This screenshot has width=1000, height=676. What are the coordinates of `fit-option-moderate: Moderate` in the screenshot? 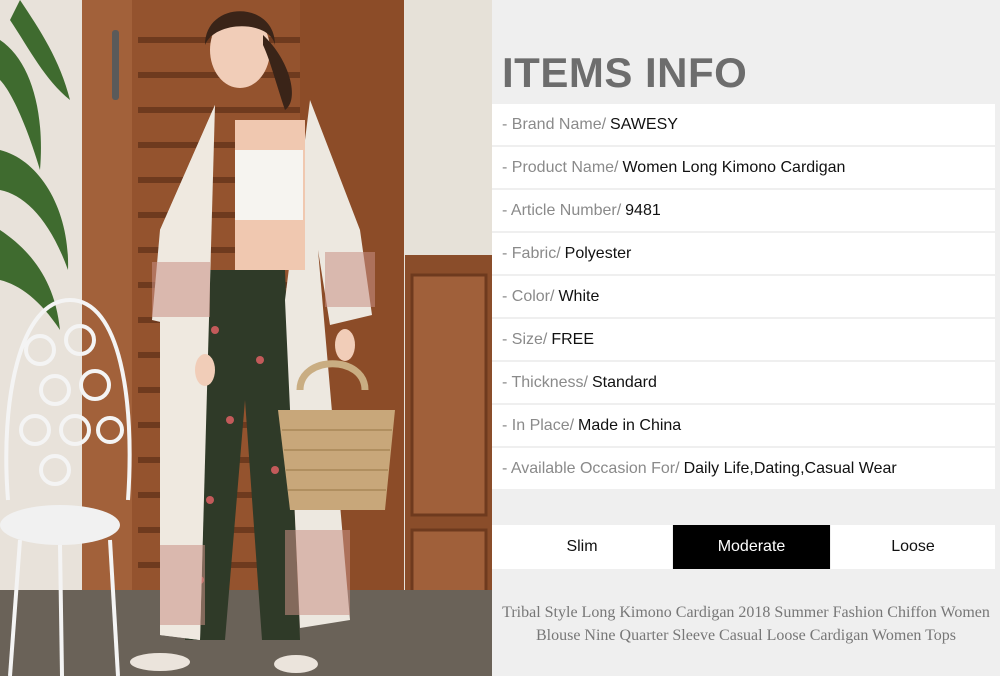 It's located at (751, 547).